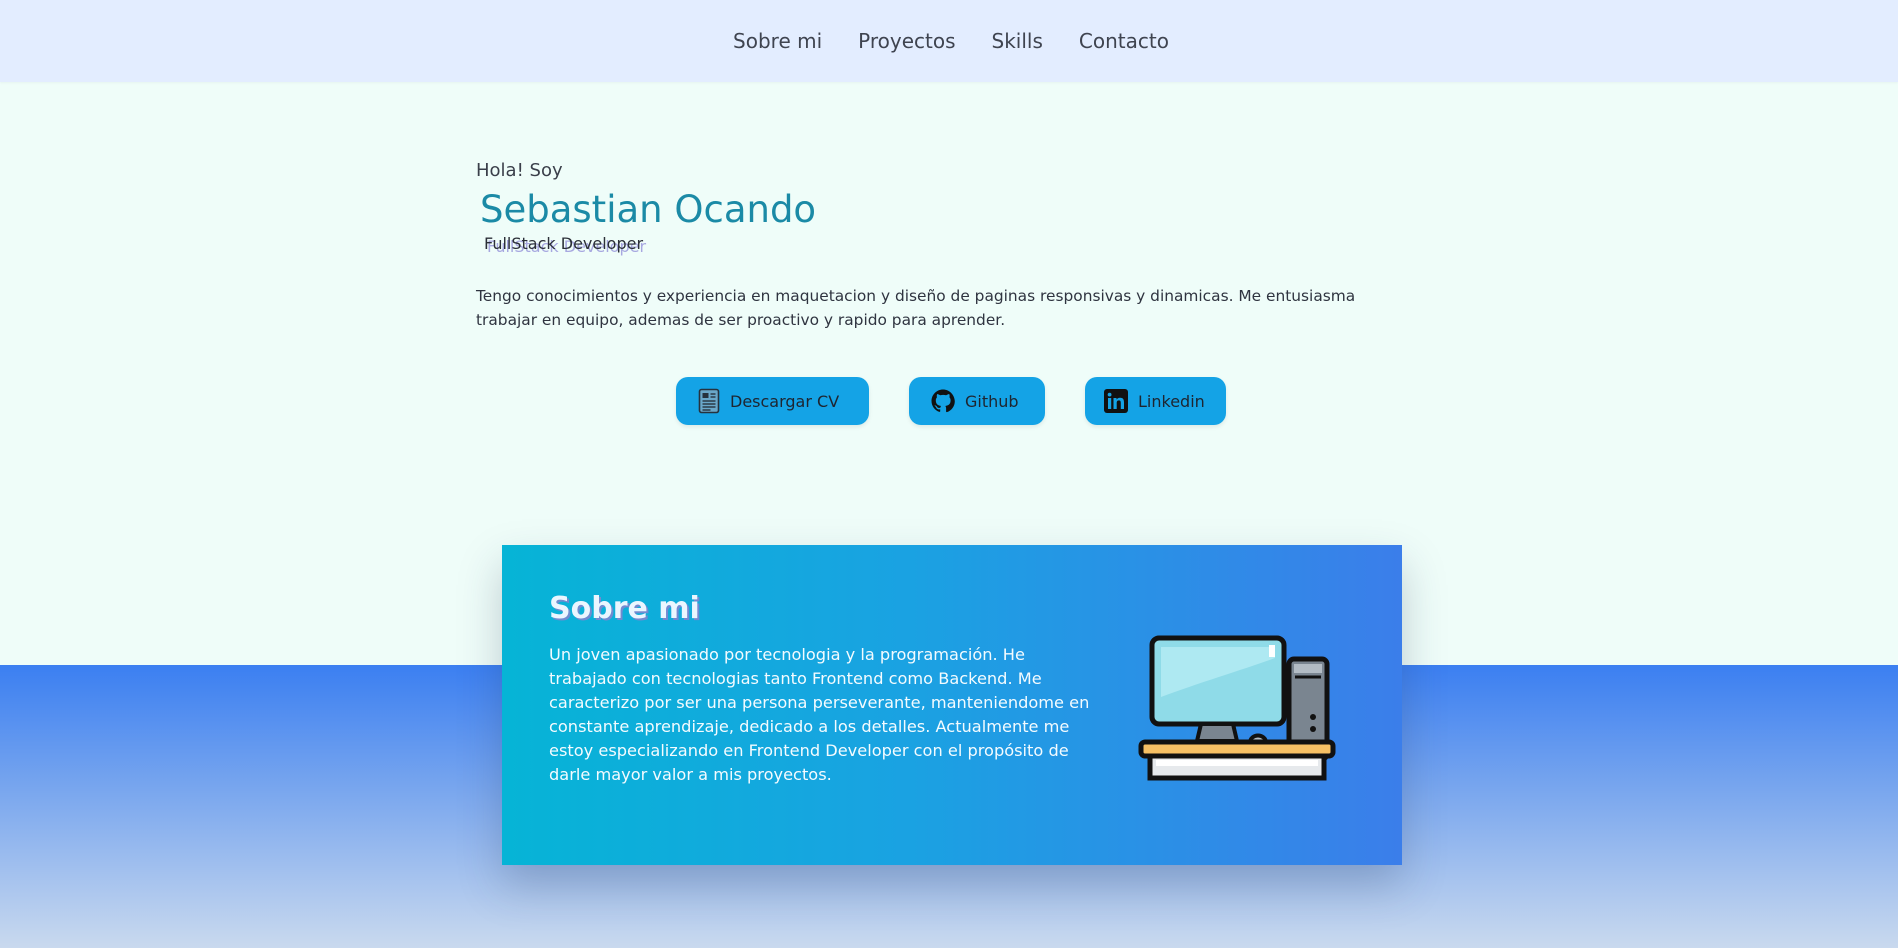 The height and width of the screenshot is (948, 1898). Describe the element at coordinates (777, 41) in the screenshot. I see `nav-link-sobre-mi: Sobre mi` at that location.